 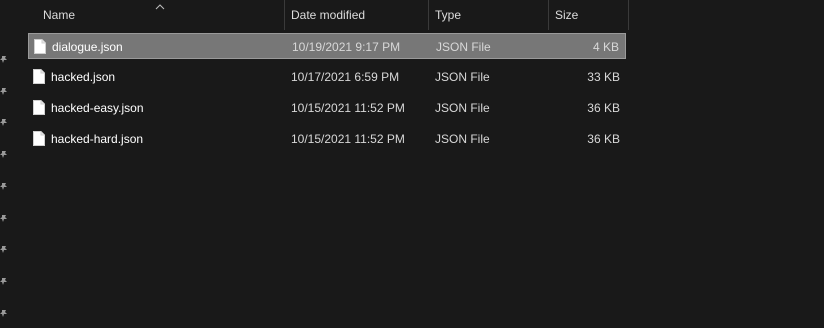 What do you see at coordinates (589, 15) in the screenshot?
I see `column-header-size: Size` at bounding box center [589, 15].